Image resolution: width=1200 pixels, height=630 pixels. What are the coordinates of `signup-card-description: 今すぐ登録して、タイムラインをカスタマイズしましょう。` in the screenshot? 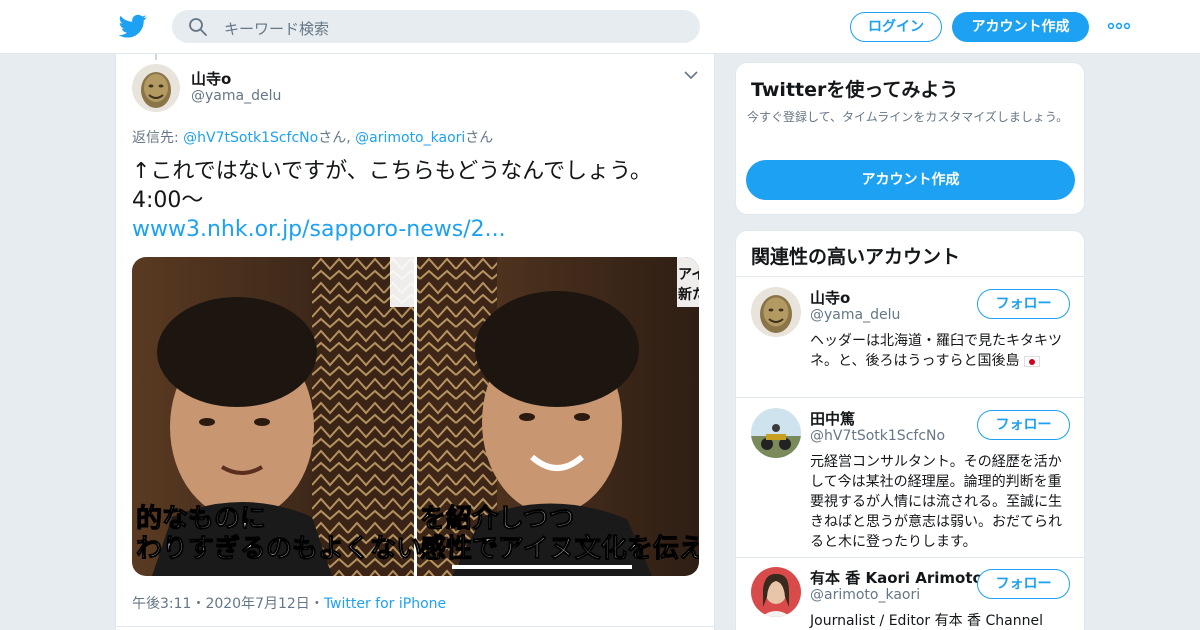 It's located at (908, 117).